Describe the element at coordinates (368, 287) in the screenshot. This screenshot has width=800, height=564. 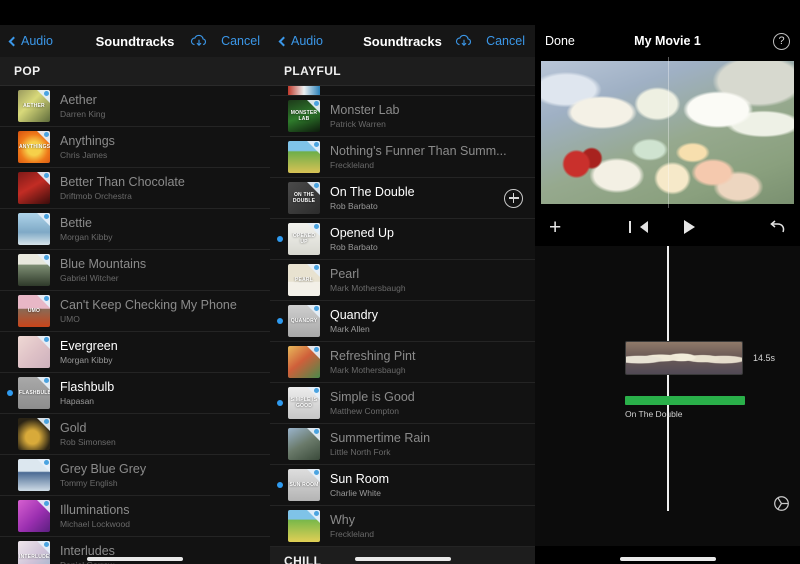
I see `track-artist: Mark Mothersbaugh` at that location.